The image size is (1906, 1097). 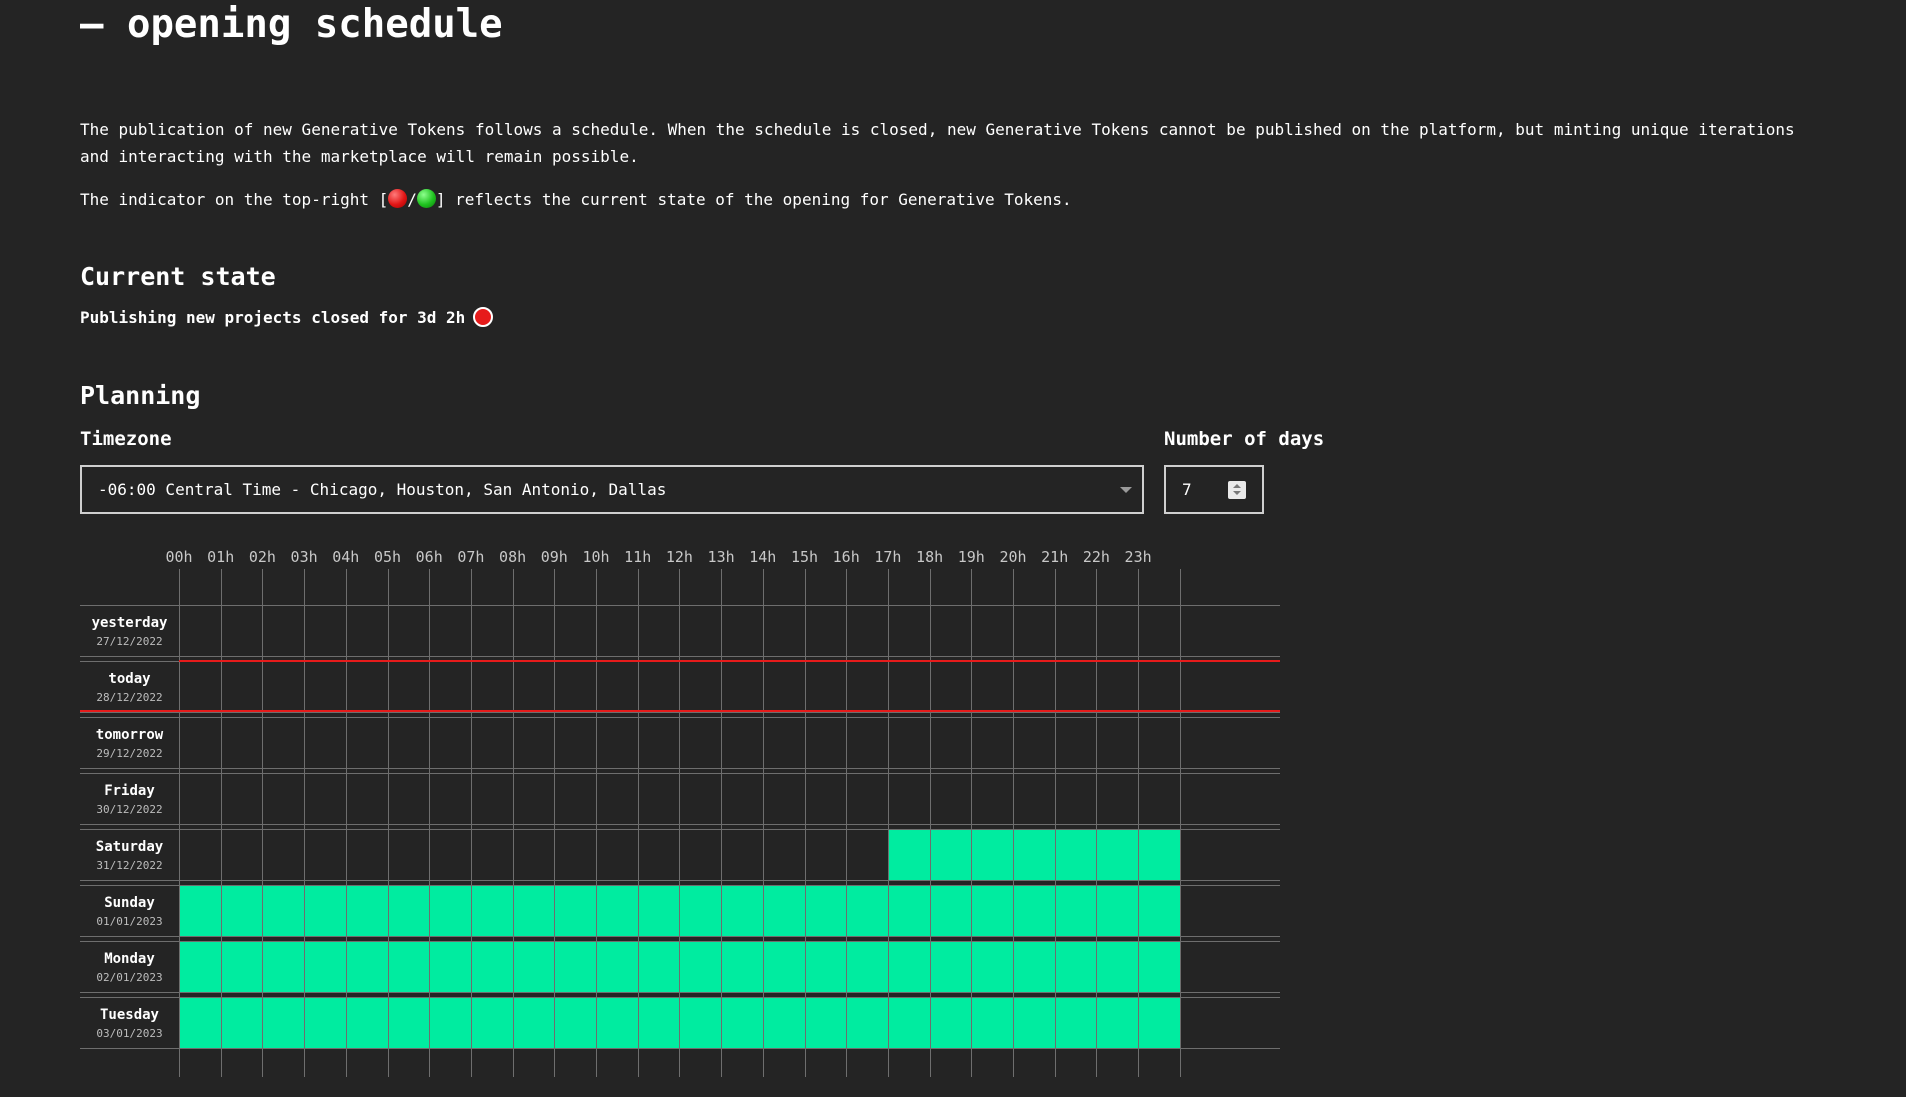 I want to click on hour-label: 13h, so click(x=721, y=557).